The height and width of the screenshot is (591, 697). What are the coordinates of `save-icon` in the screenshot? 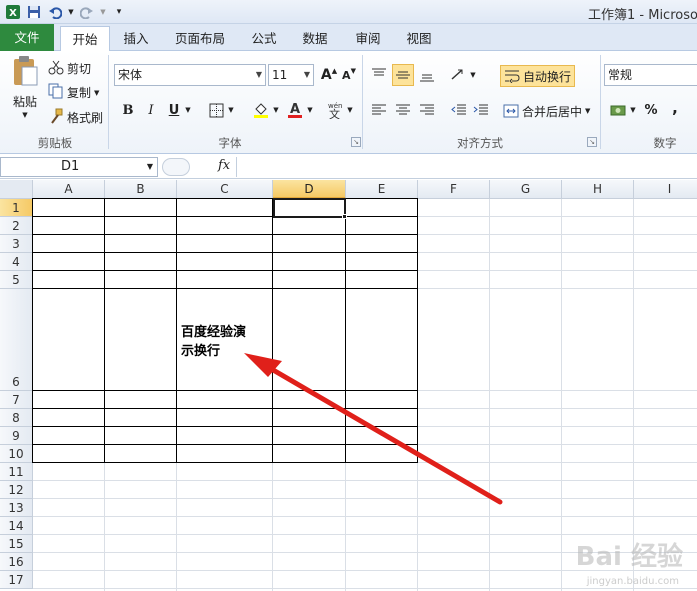 It's located at (34, 12).